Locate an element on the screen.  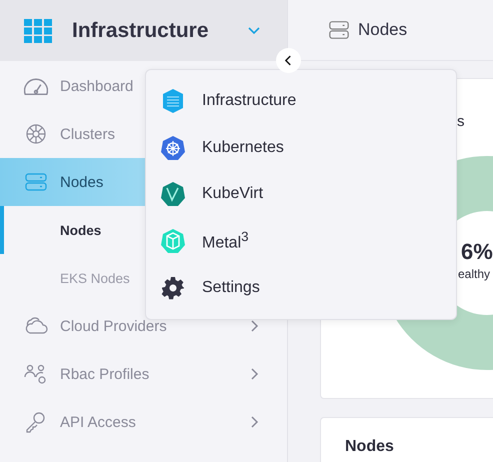
hexagon-logo-icon is located at coordinates (173, 194).